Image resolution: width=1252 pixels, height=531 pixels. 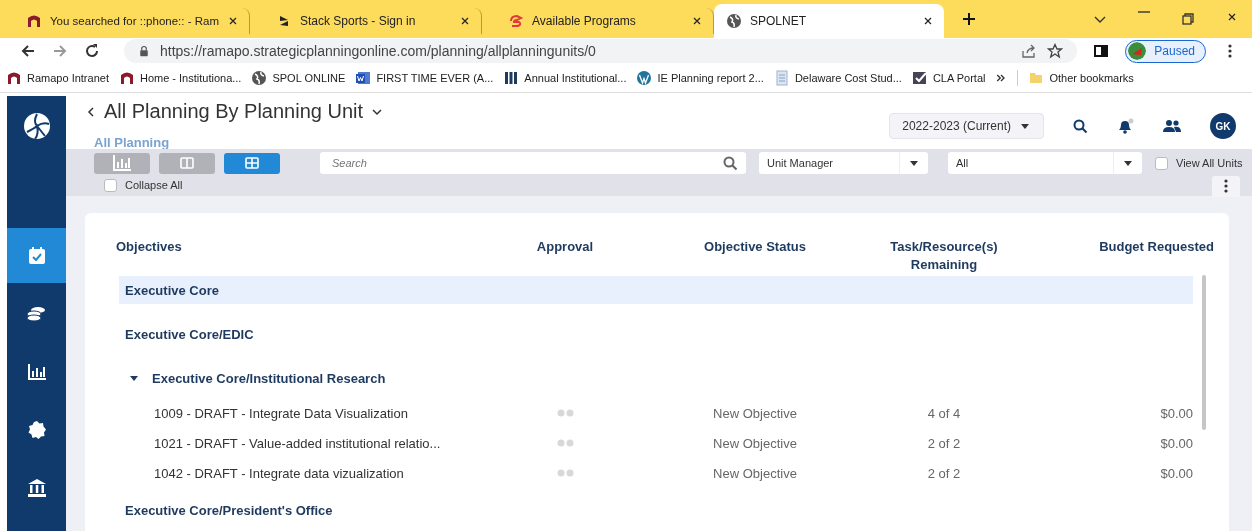 What do you see at coordinates (656, 290) in the screenshot?
I see `group-row: Executive Core` at bounding box center [656, 290].